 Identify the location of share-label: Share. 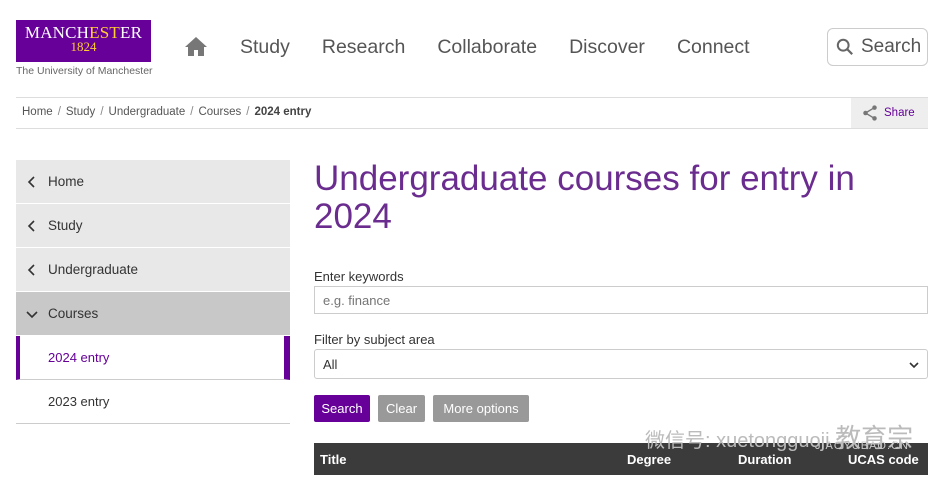
(899, 113).